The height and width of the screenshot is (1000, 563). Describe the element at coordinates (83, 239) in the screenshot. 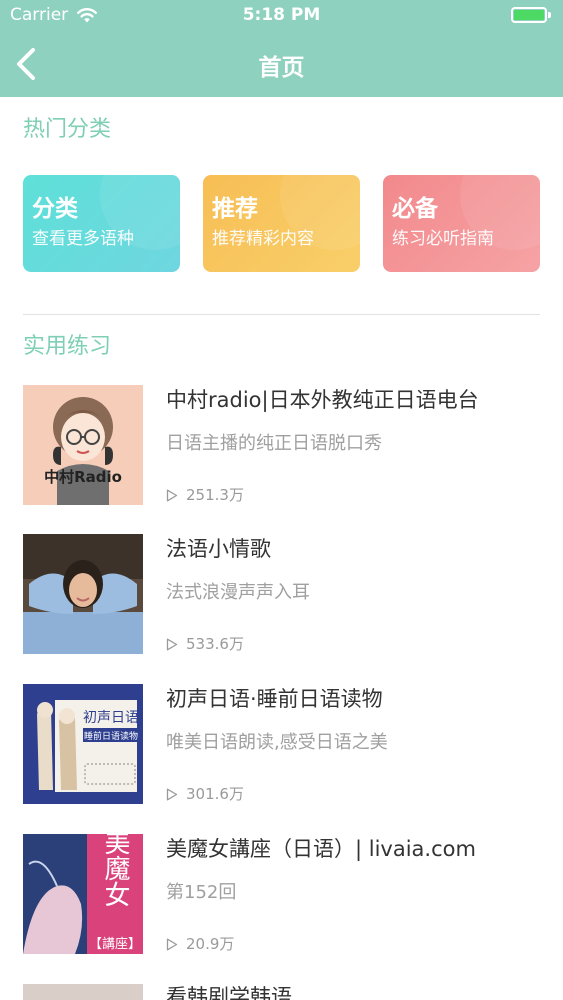

I see `category-card-desc: 查看更多语种` at that location.